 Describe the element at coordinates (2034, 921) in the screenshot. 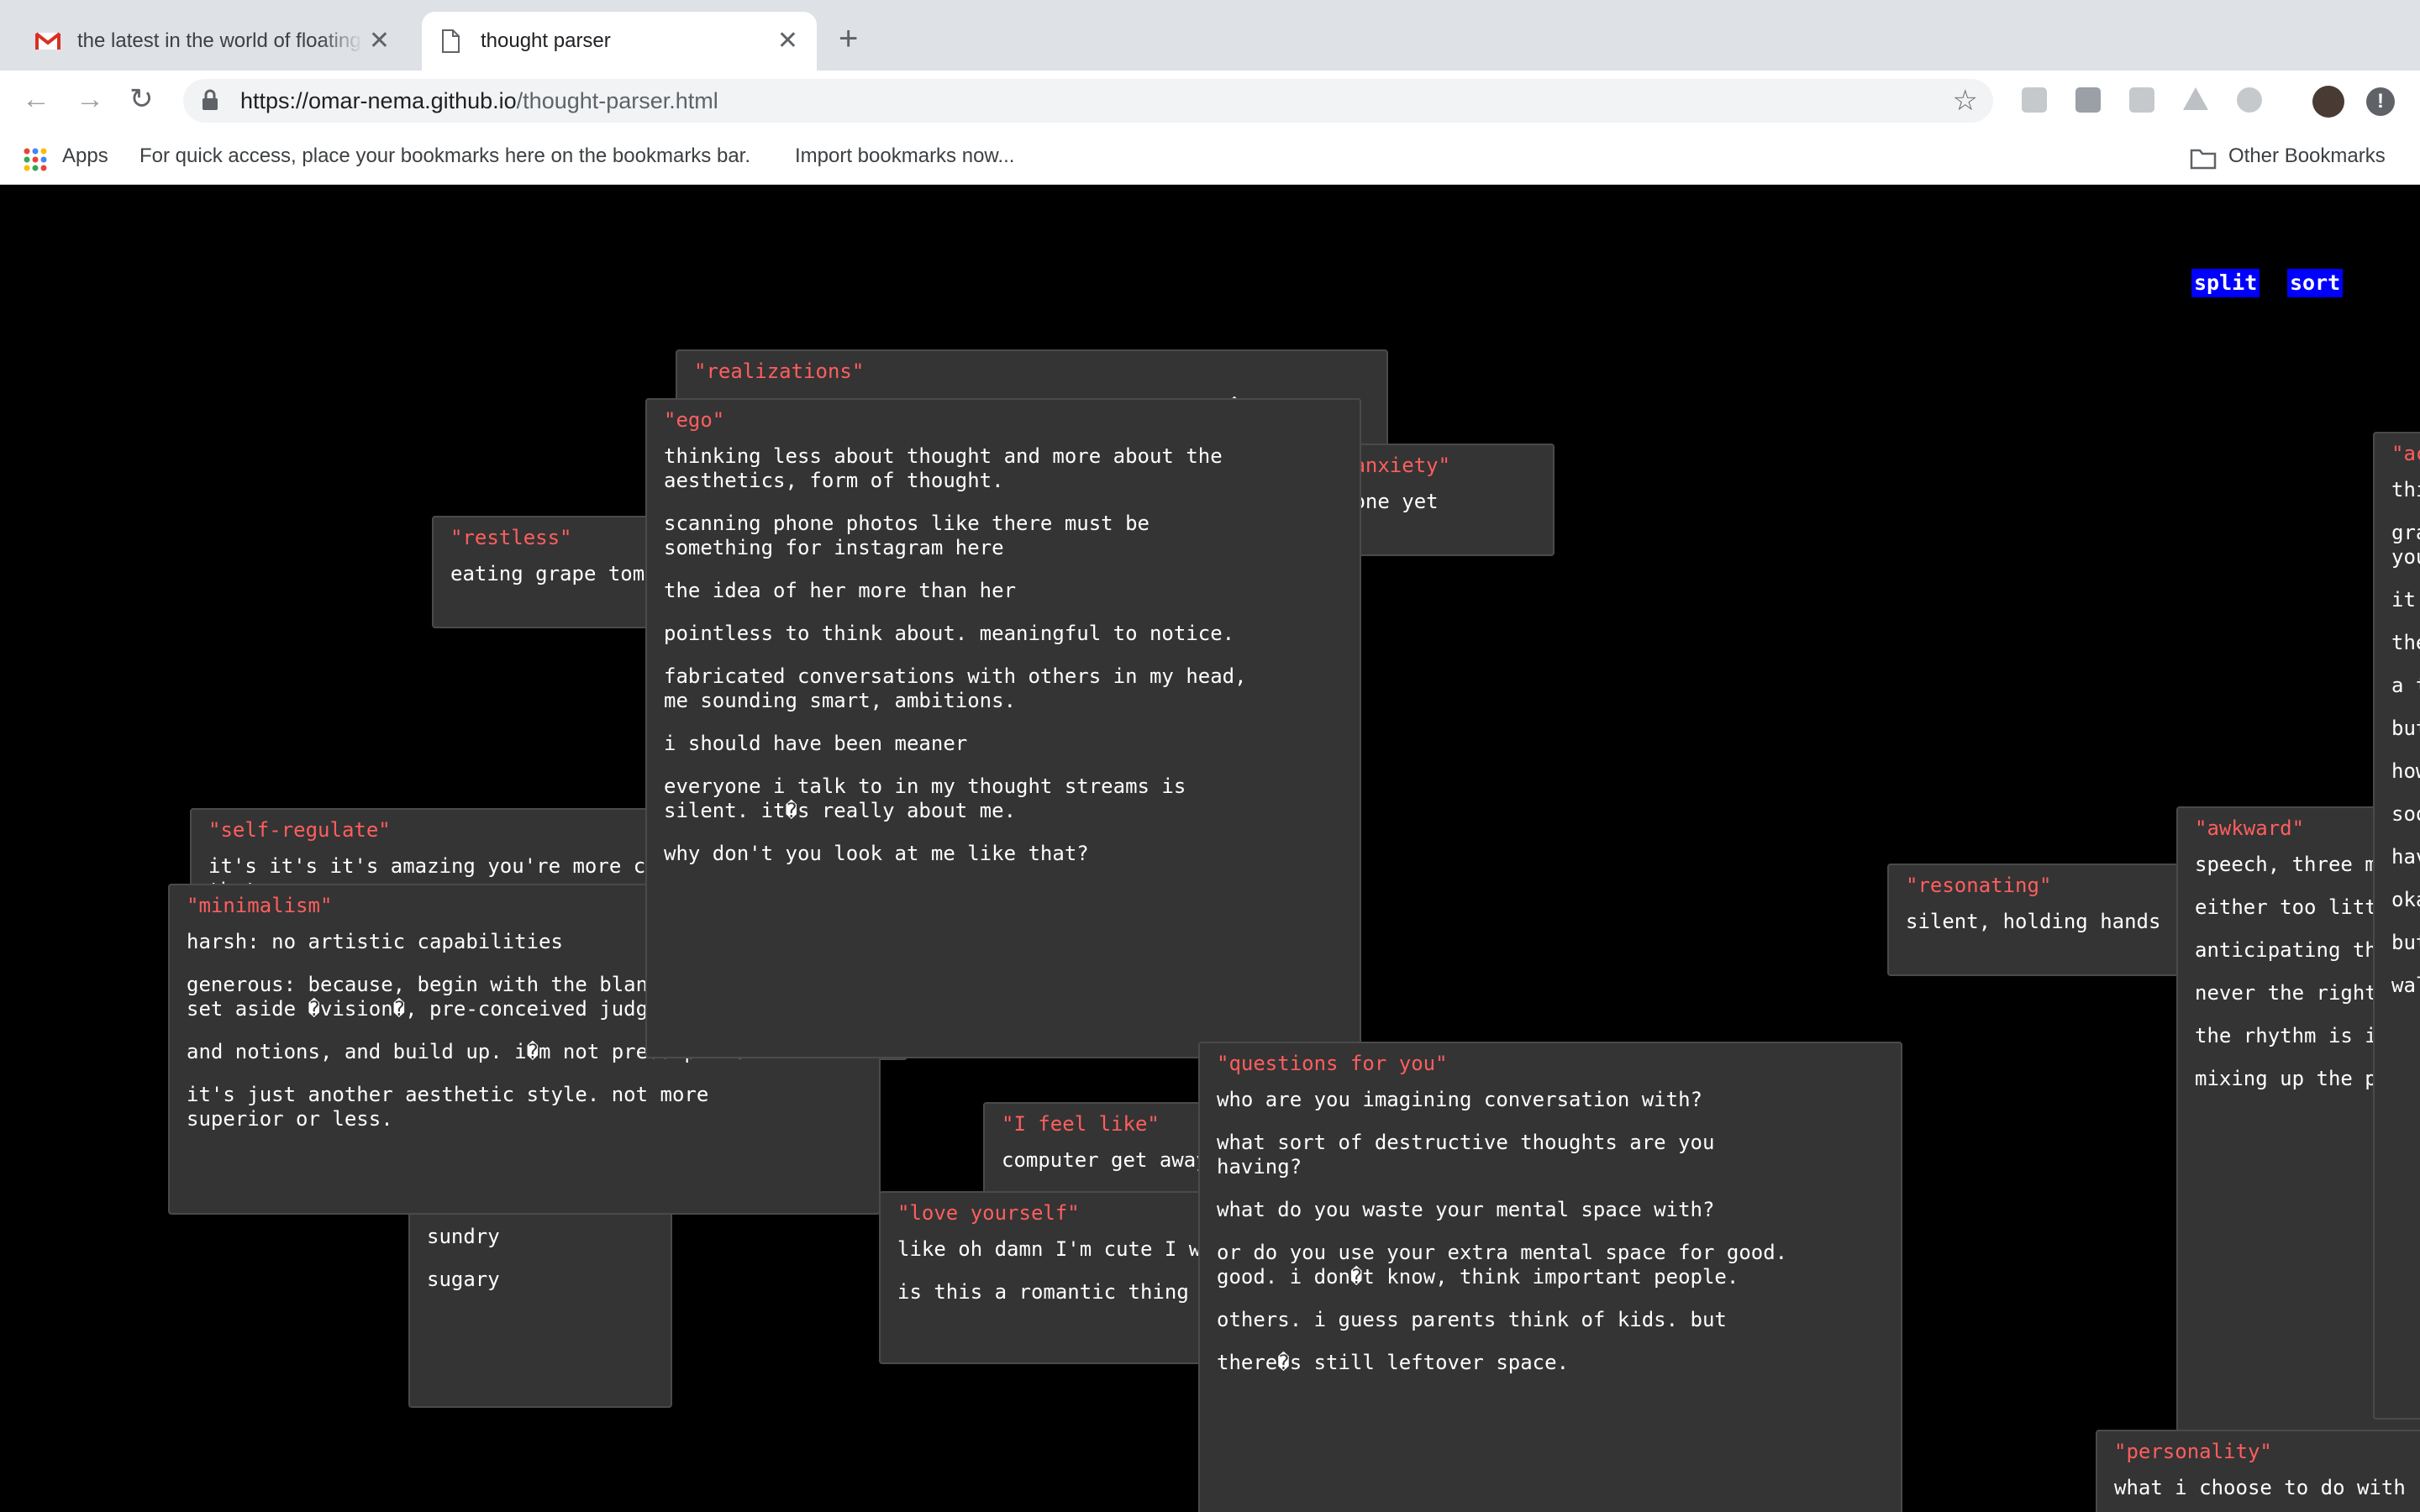

I see `thought-line: silent, holding hands` at that location.